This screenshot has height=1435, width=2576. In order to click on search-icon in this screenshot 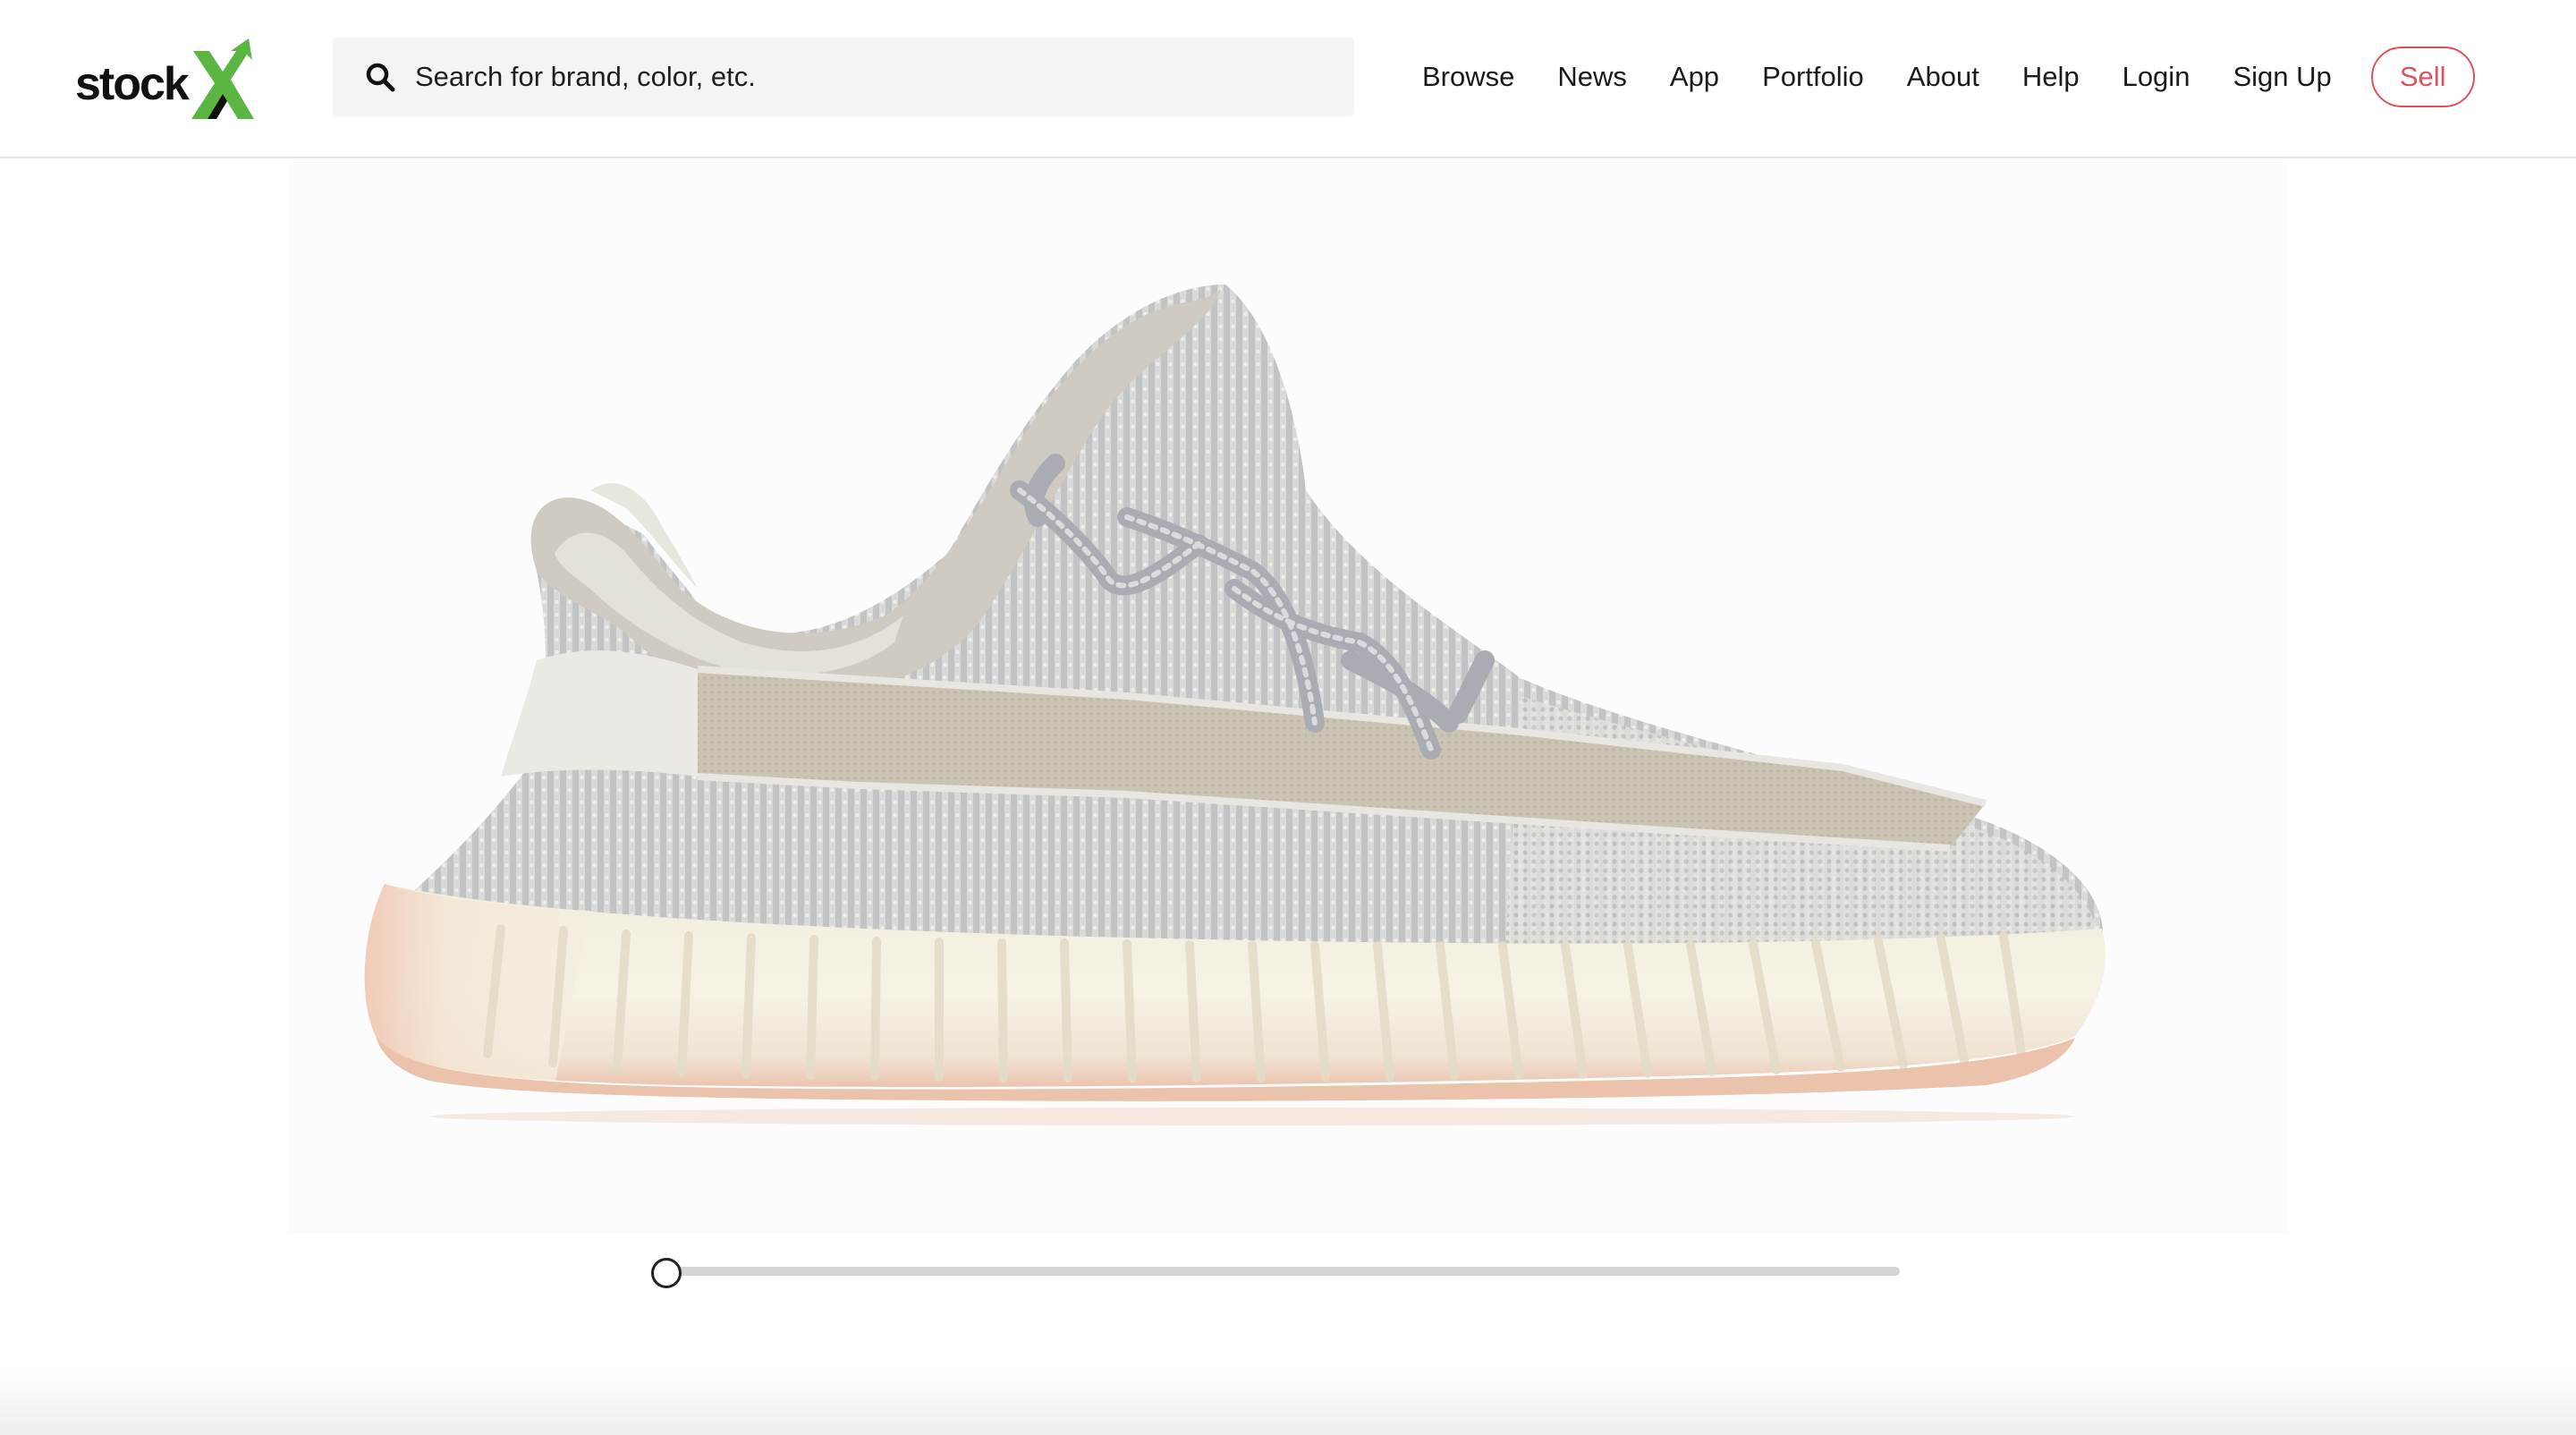, I will do `click(380, 77)`.